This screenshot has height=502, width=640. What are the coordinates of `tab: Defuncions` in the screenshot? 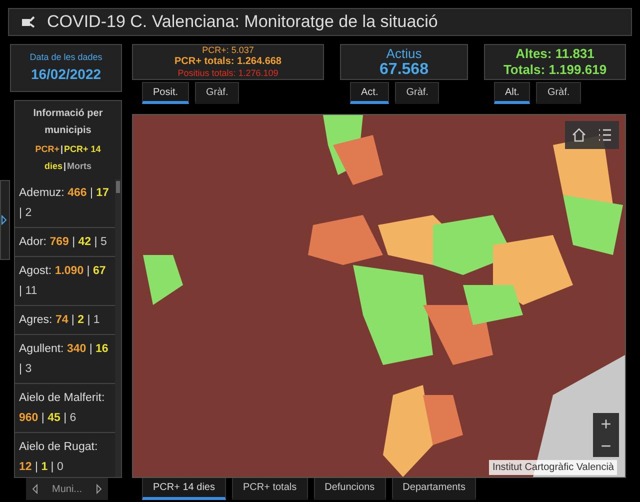 It's located at (350, 489).